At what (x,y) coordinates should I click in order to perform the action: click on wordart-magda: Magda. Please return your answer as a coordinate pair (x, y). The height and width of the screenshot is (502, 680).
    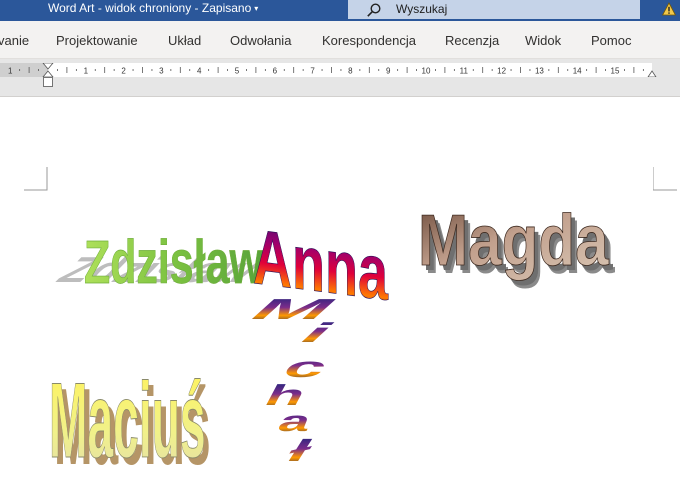
    Looking at the image, I should click on (514, 241).